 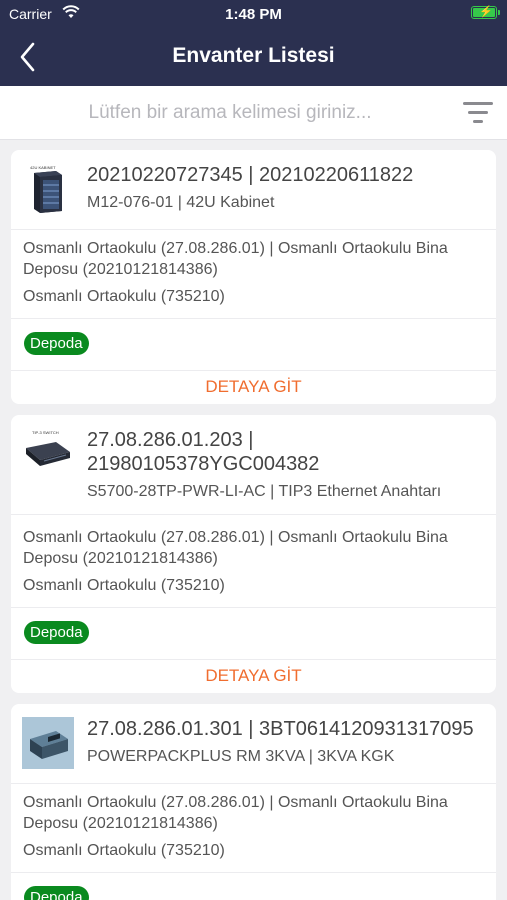 I want to click on clock: 1:48 PM, so click(x=253, y=14).